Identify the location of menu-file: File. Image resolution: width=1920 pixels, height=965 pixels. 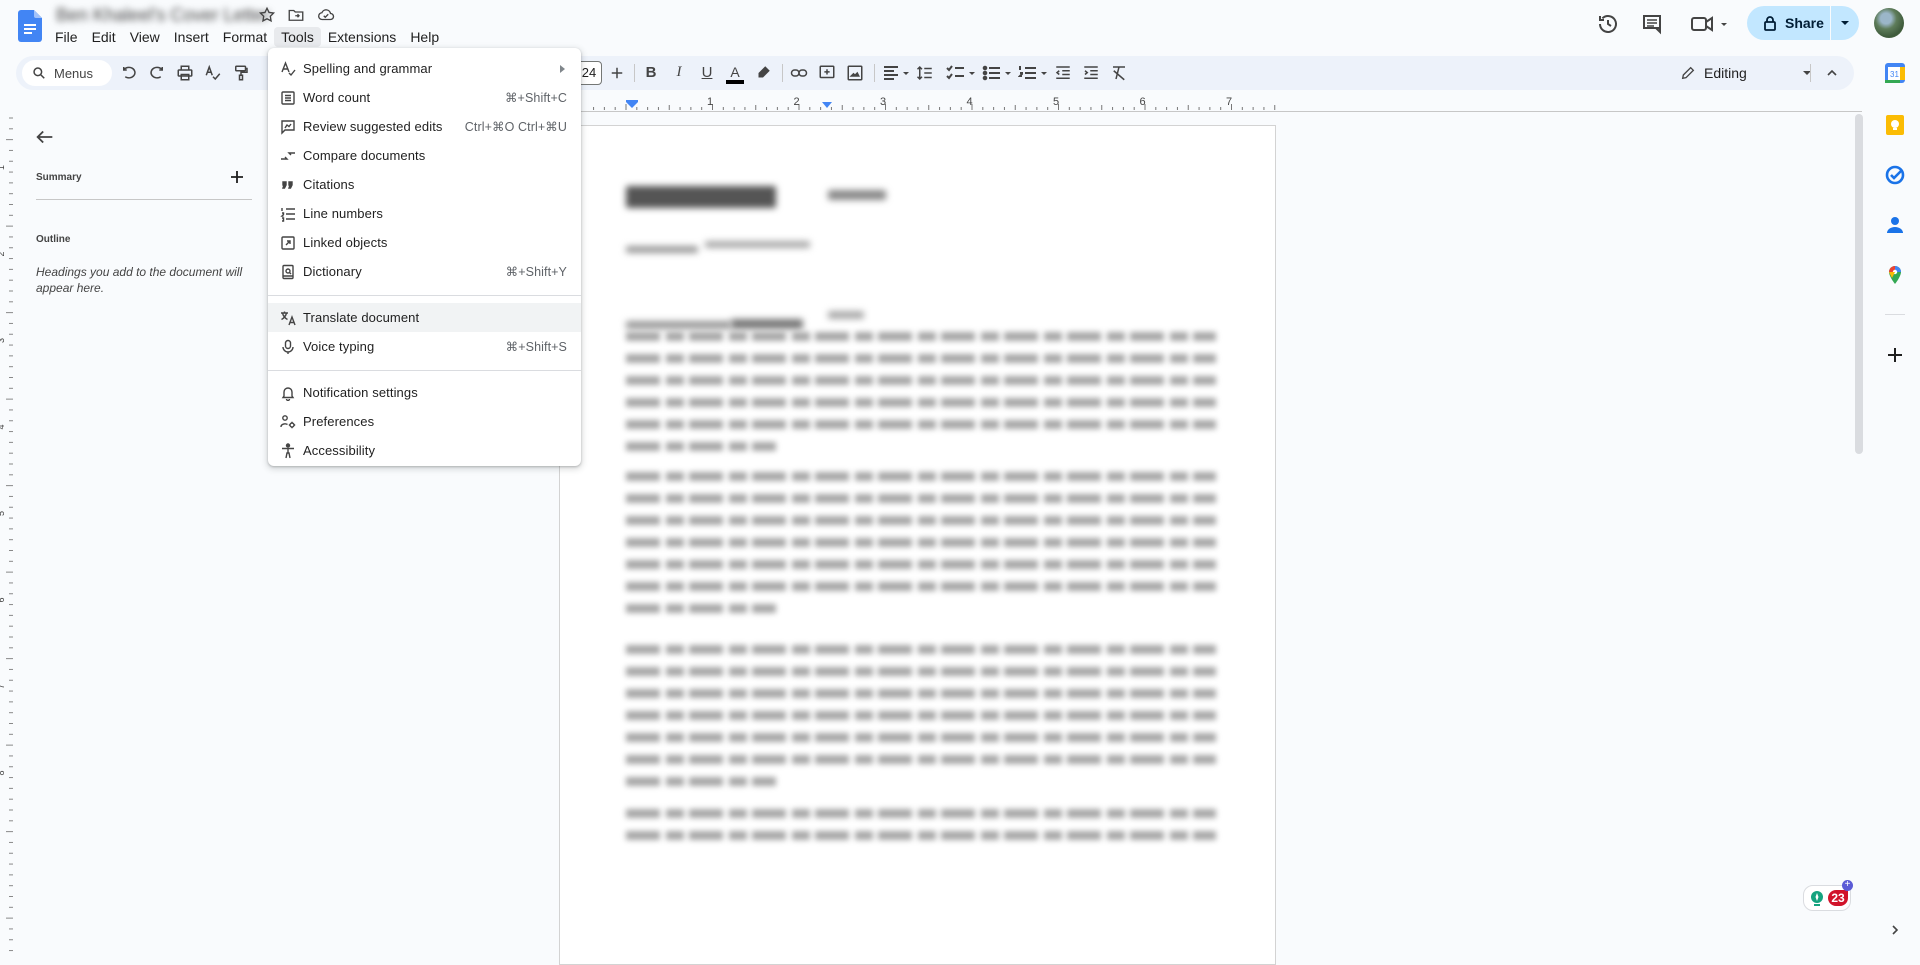
(66, 37).